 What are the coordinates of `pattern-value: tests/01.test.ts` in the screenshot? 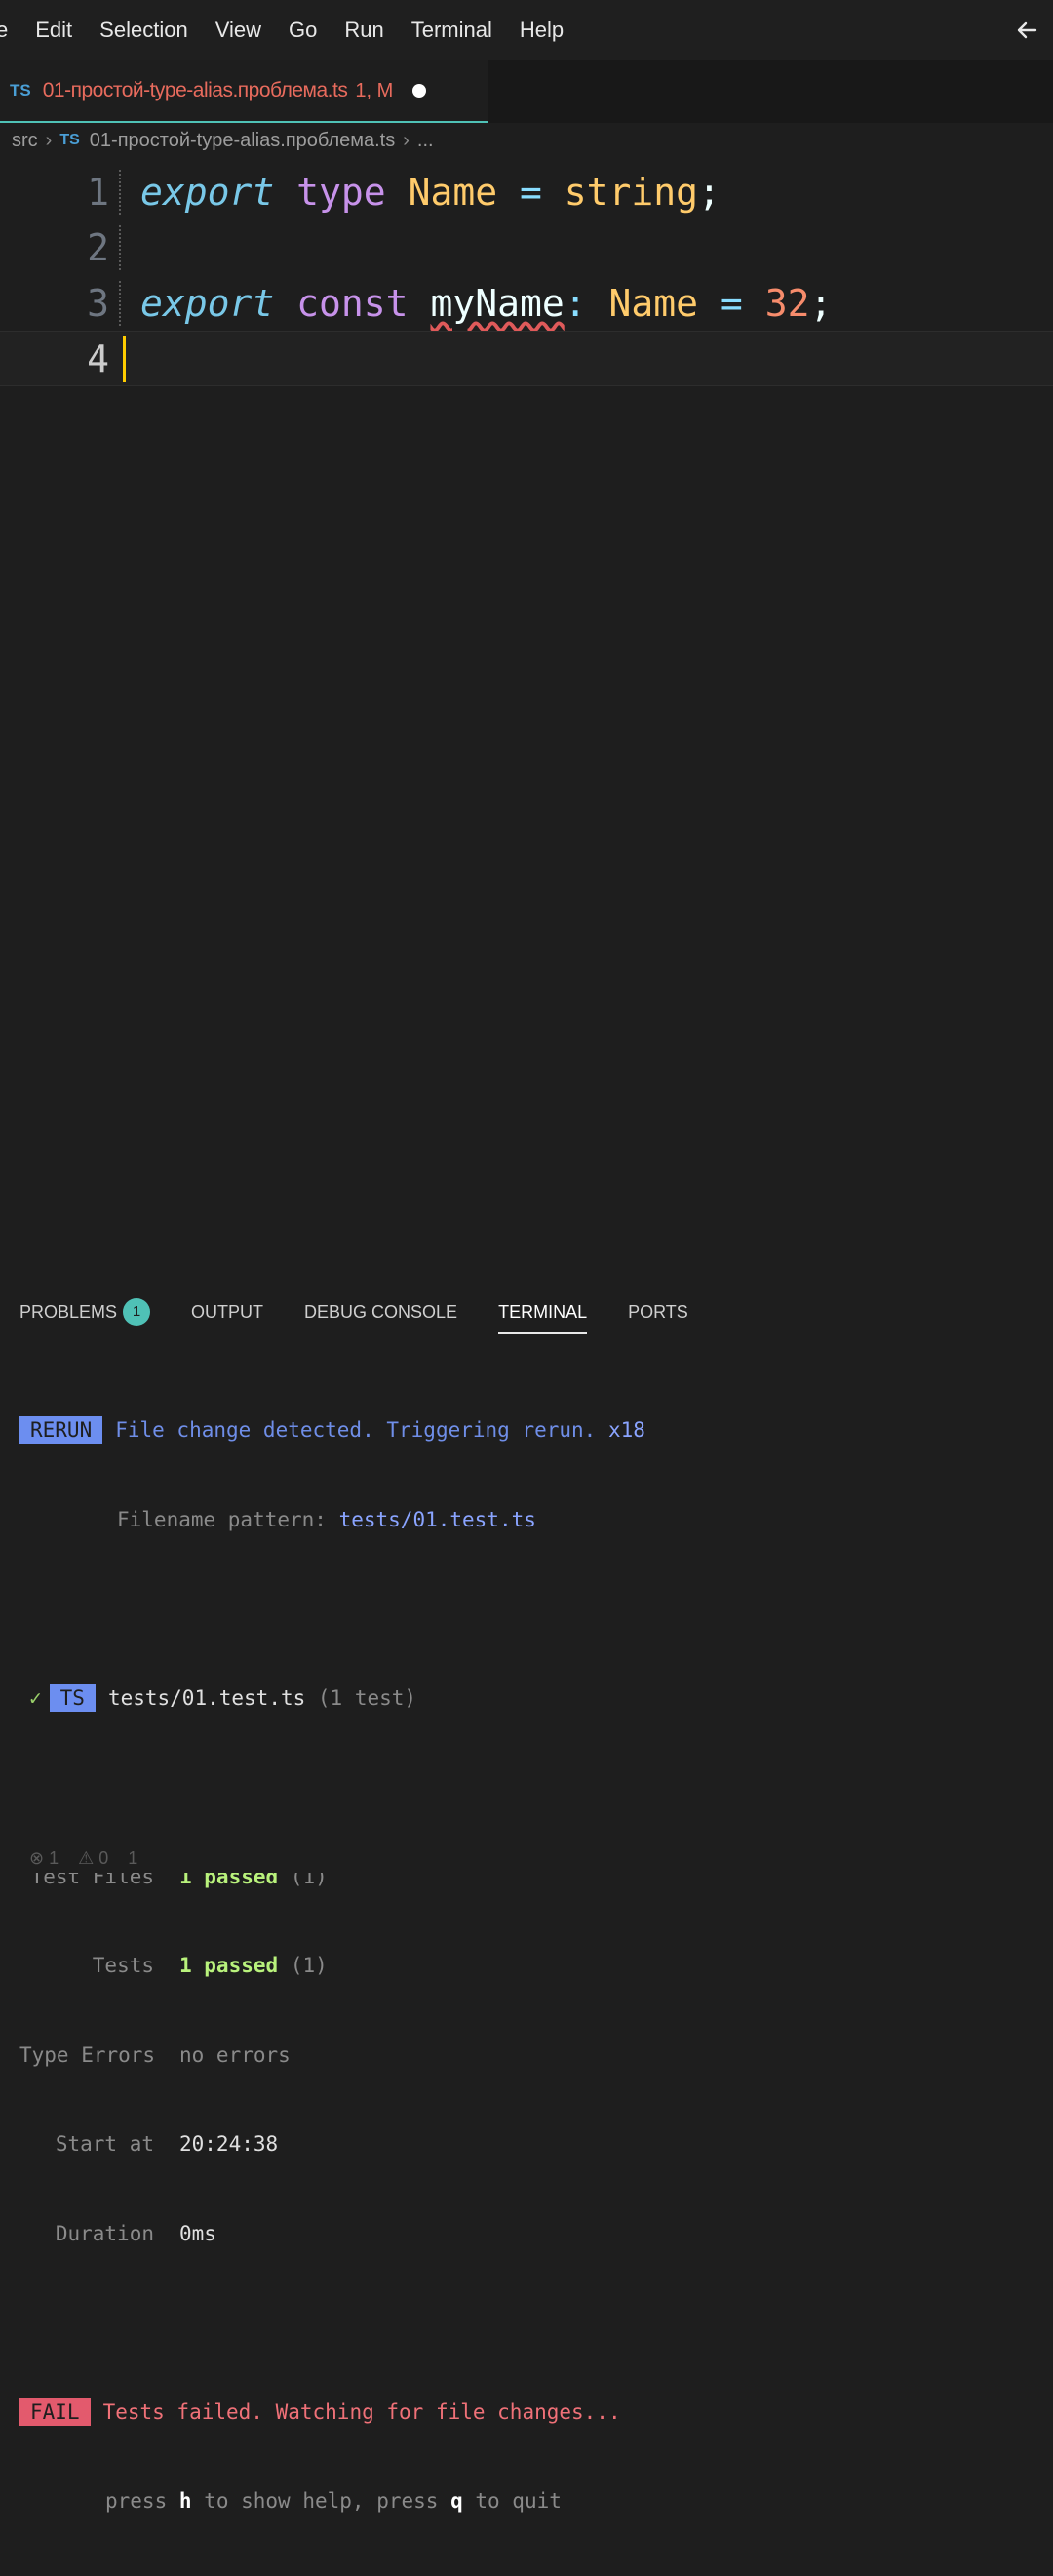 It's located at (437, 1519).